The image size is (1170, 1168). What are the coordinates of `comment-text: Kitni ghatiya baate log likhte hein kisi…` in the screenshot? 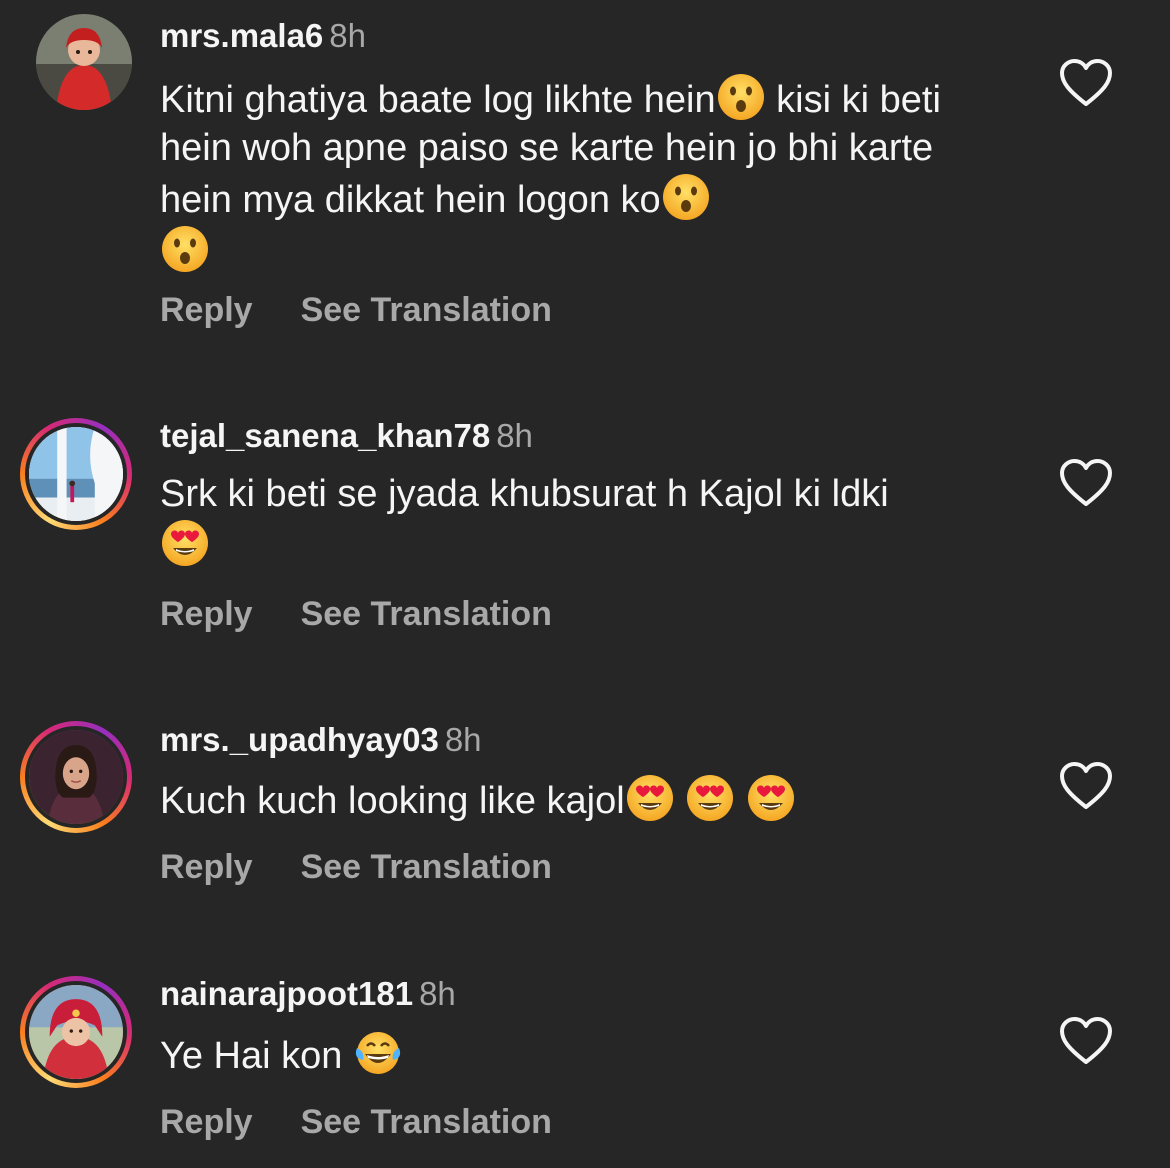 It's located at (585, 174).